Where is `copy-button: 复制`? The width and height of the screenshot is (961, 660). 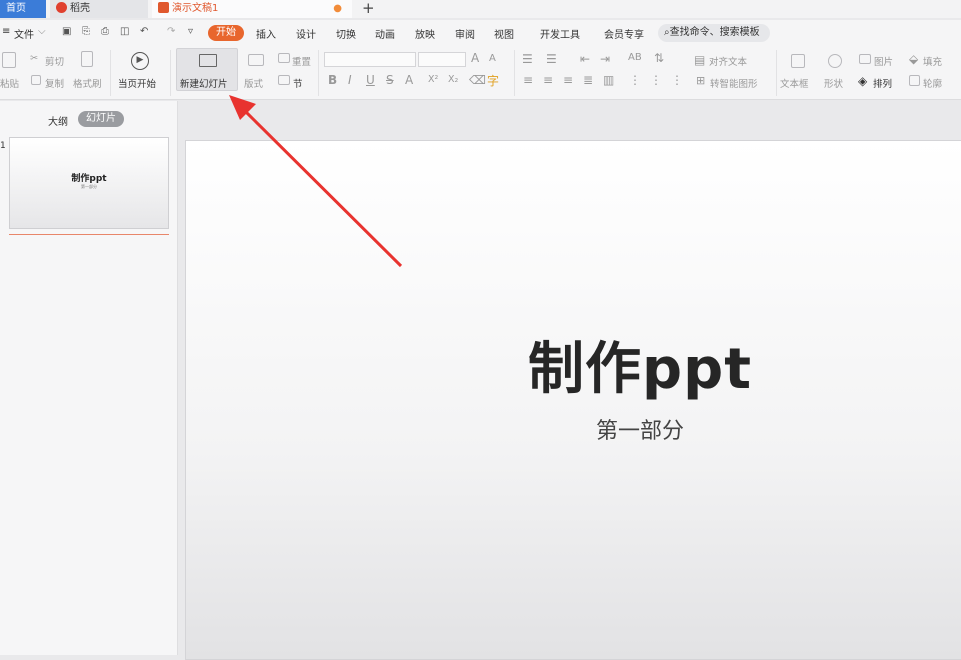 copy-button: 复制 is located at coordinates (54, 83).